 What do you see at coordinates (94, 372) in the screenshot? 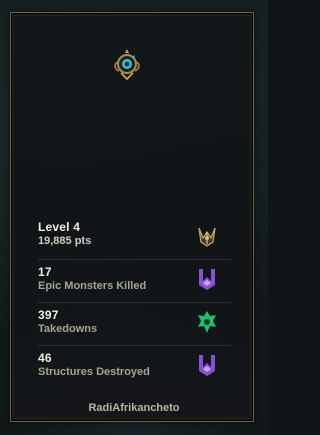
I see `stat-label: Structures Destroyed` at bounding box center [94, 372].